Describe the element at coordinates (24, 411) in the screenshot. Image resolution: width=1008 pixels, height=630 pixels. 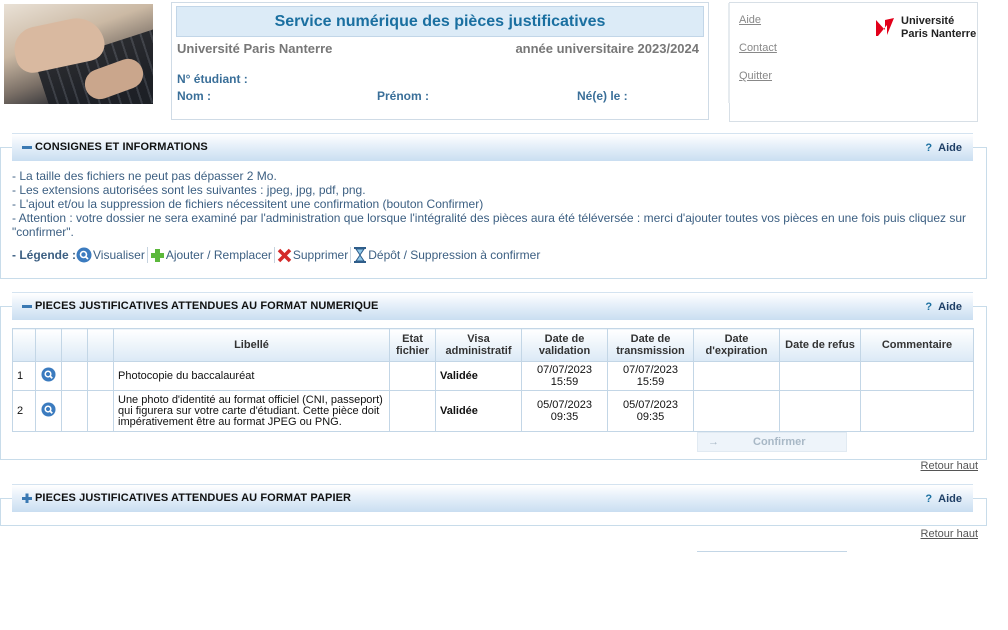
I see `row-number: 2` at that location.